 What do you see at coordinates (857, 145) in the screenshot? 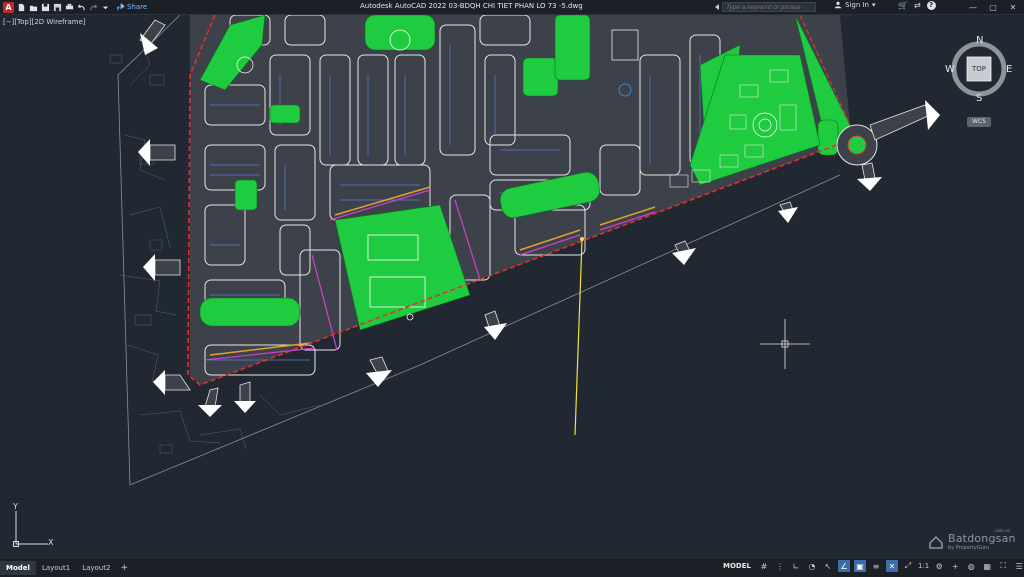
I see `roundabout` at bounding box center [857, 145].